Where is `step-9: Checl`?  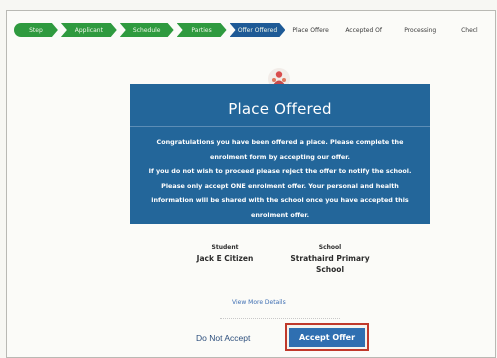
step-9: Checl is located at coordinates (469, 30).